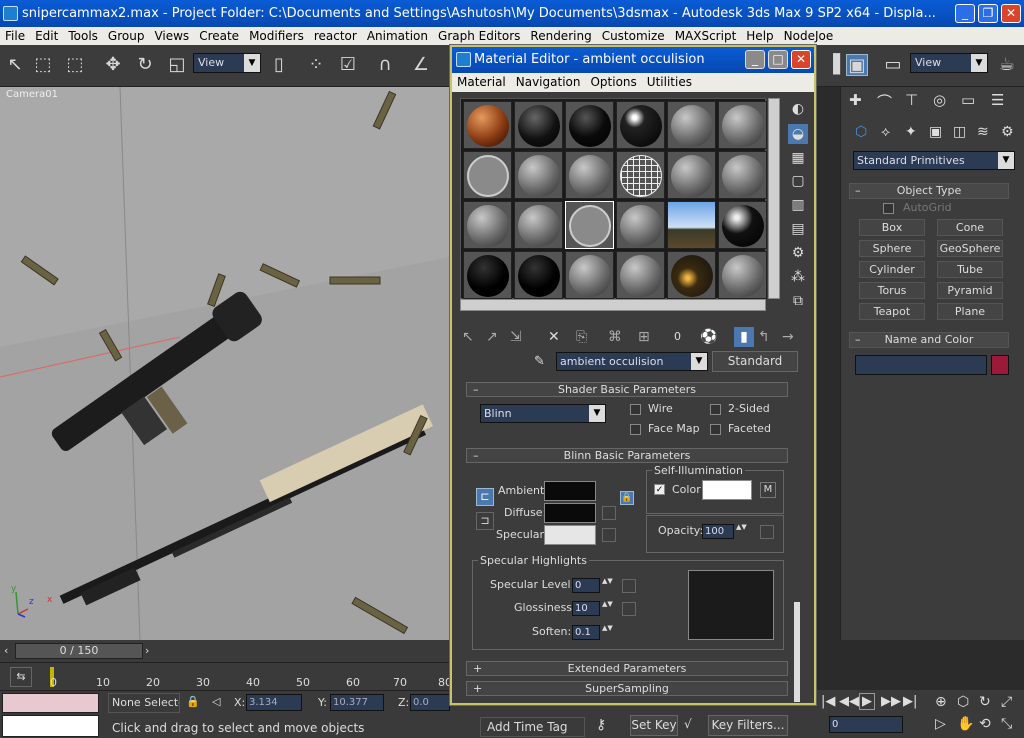 The height and width of the screenshot is (738, 1024). What do you see at coordinates (798, 253) in the screenshot?
I see `options-icon: ⚙` at bounding box center [798, 253].